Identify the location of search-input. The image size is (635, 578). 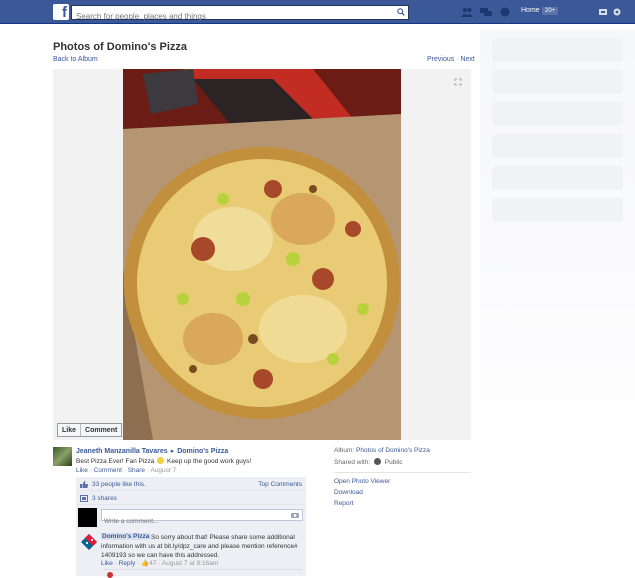
(231, 16).